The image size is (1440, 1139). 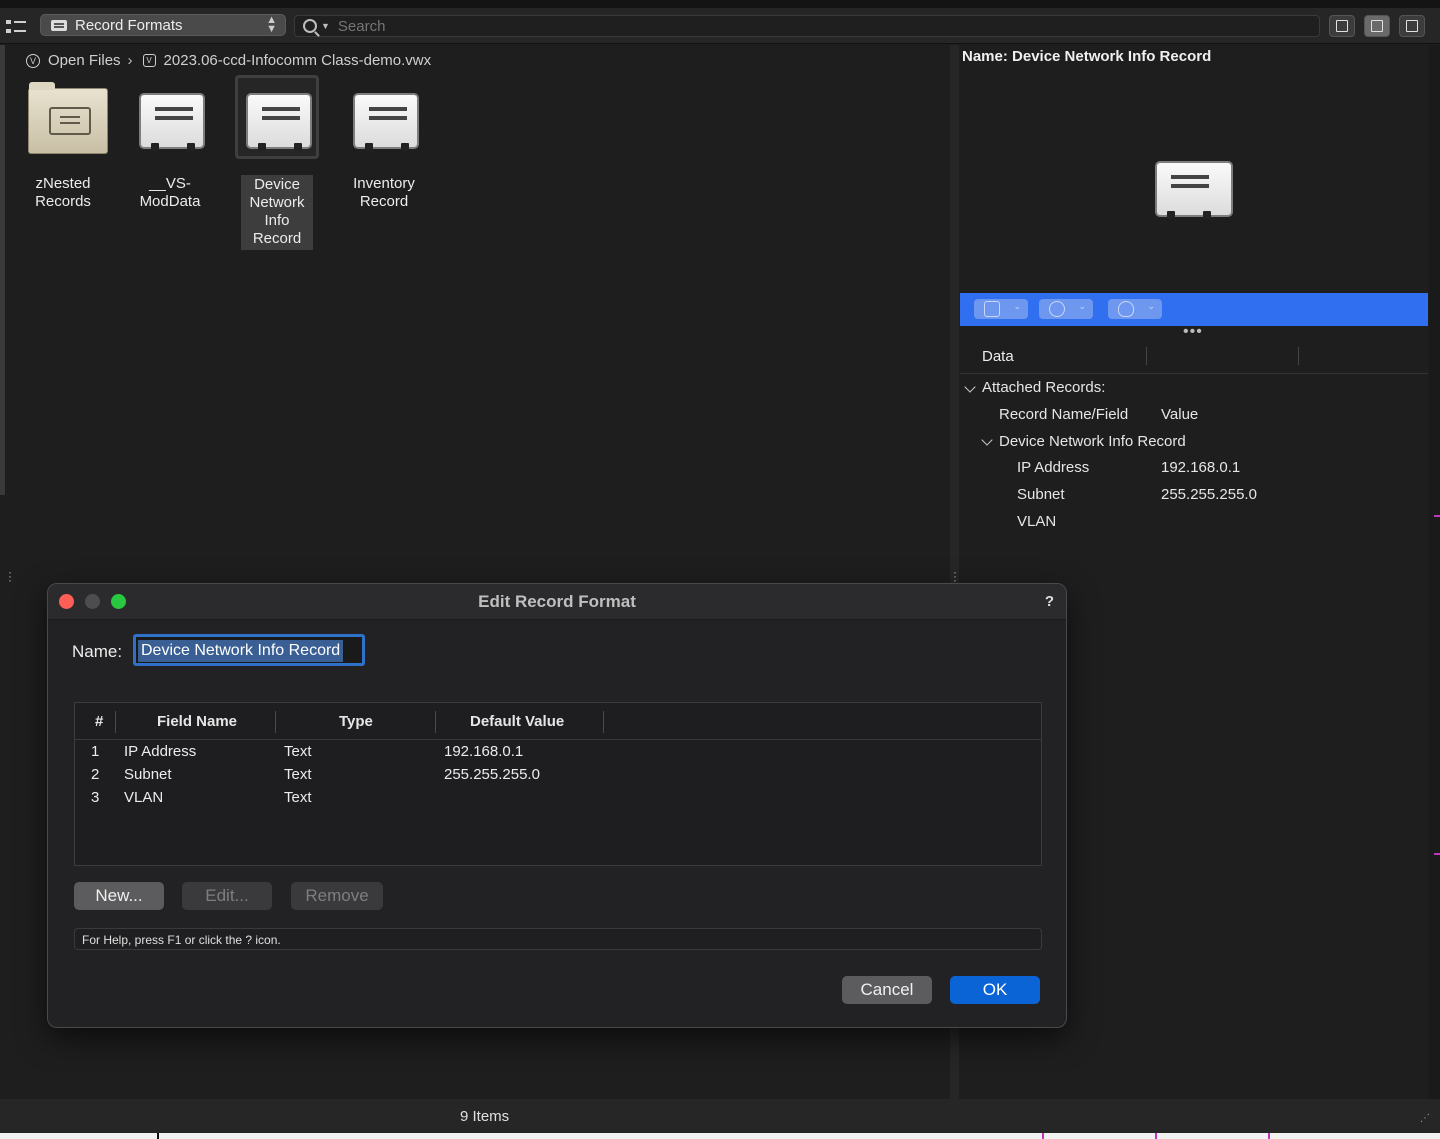 I want to click on name-input: Device Network Info Record, so click(x=249, y=650).